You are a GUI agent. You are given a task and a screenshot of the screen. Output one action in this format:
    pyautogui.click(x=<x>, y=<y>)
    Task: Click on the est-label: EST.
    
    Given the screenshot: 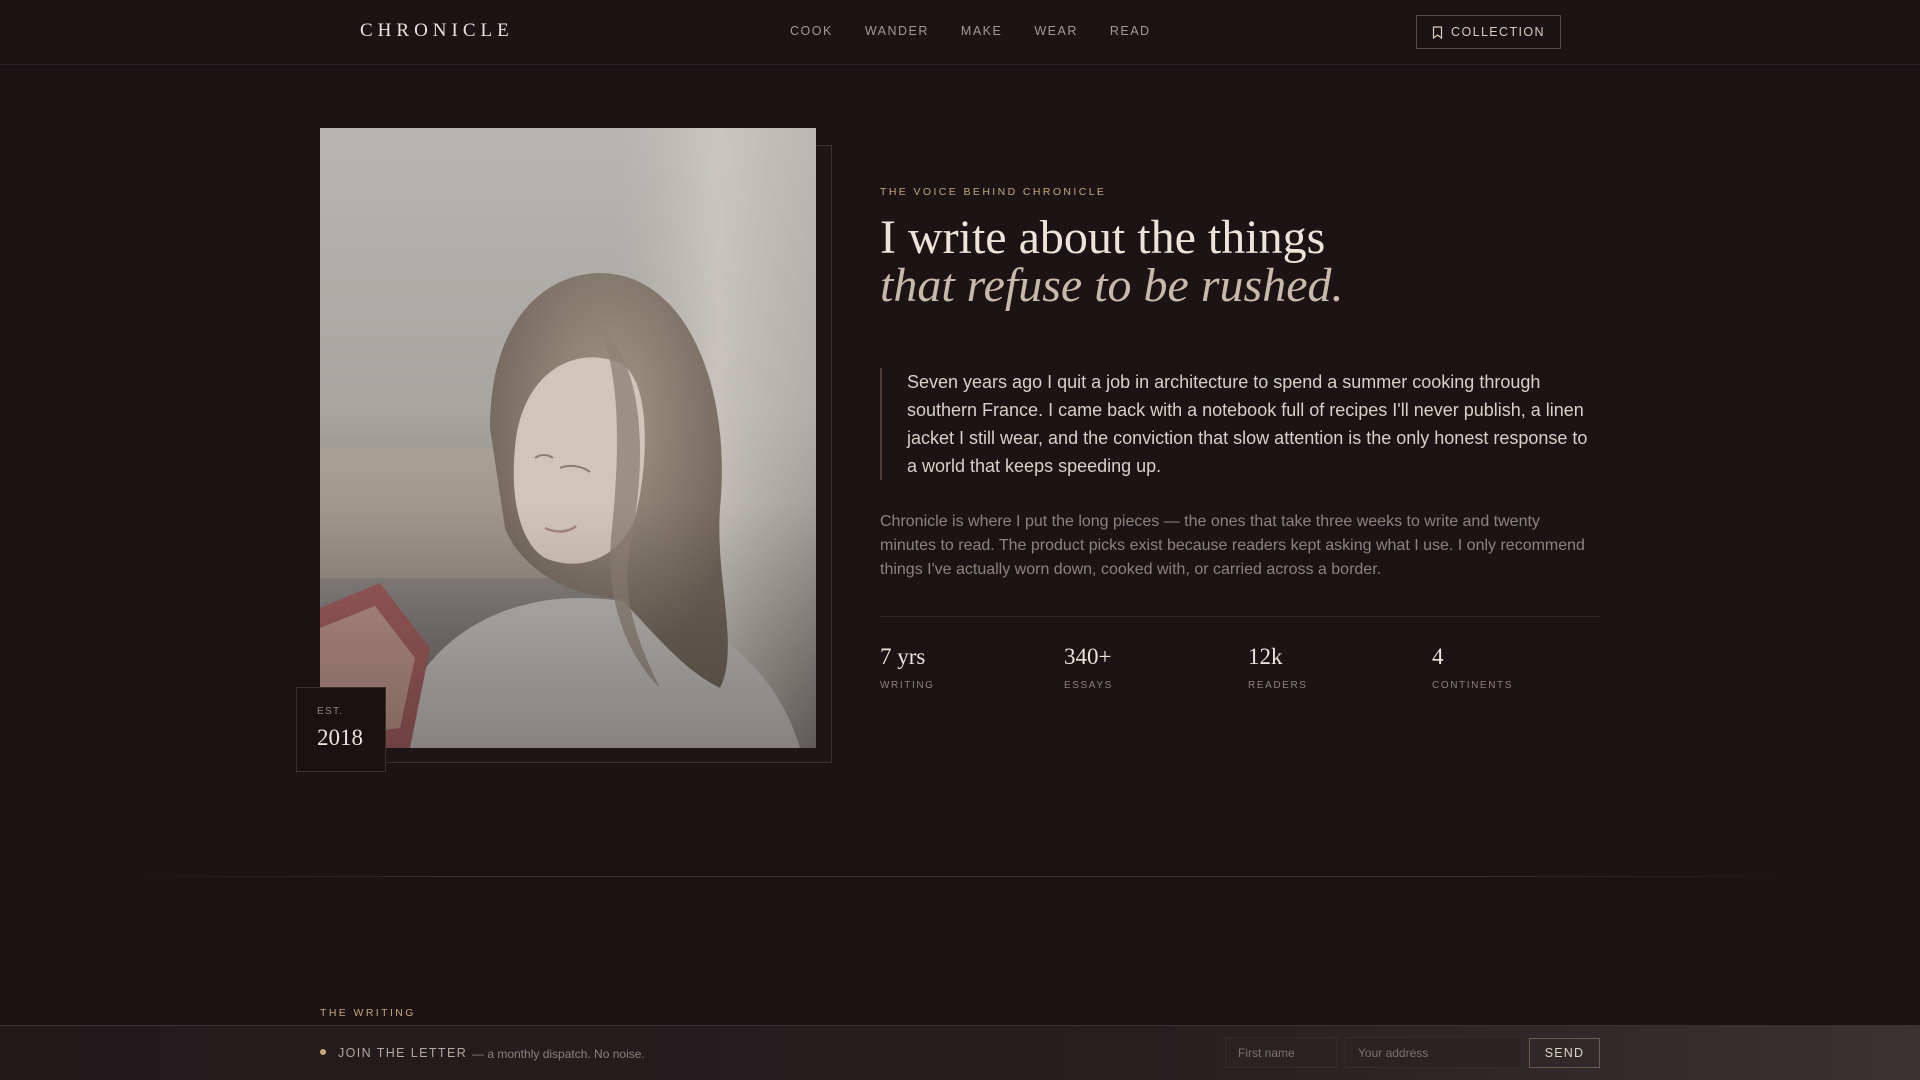 What is the action you would take?
    pyautogui.click(x=330, y=711)
    